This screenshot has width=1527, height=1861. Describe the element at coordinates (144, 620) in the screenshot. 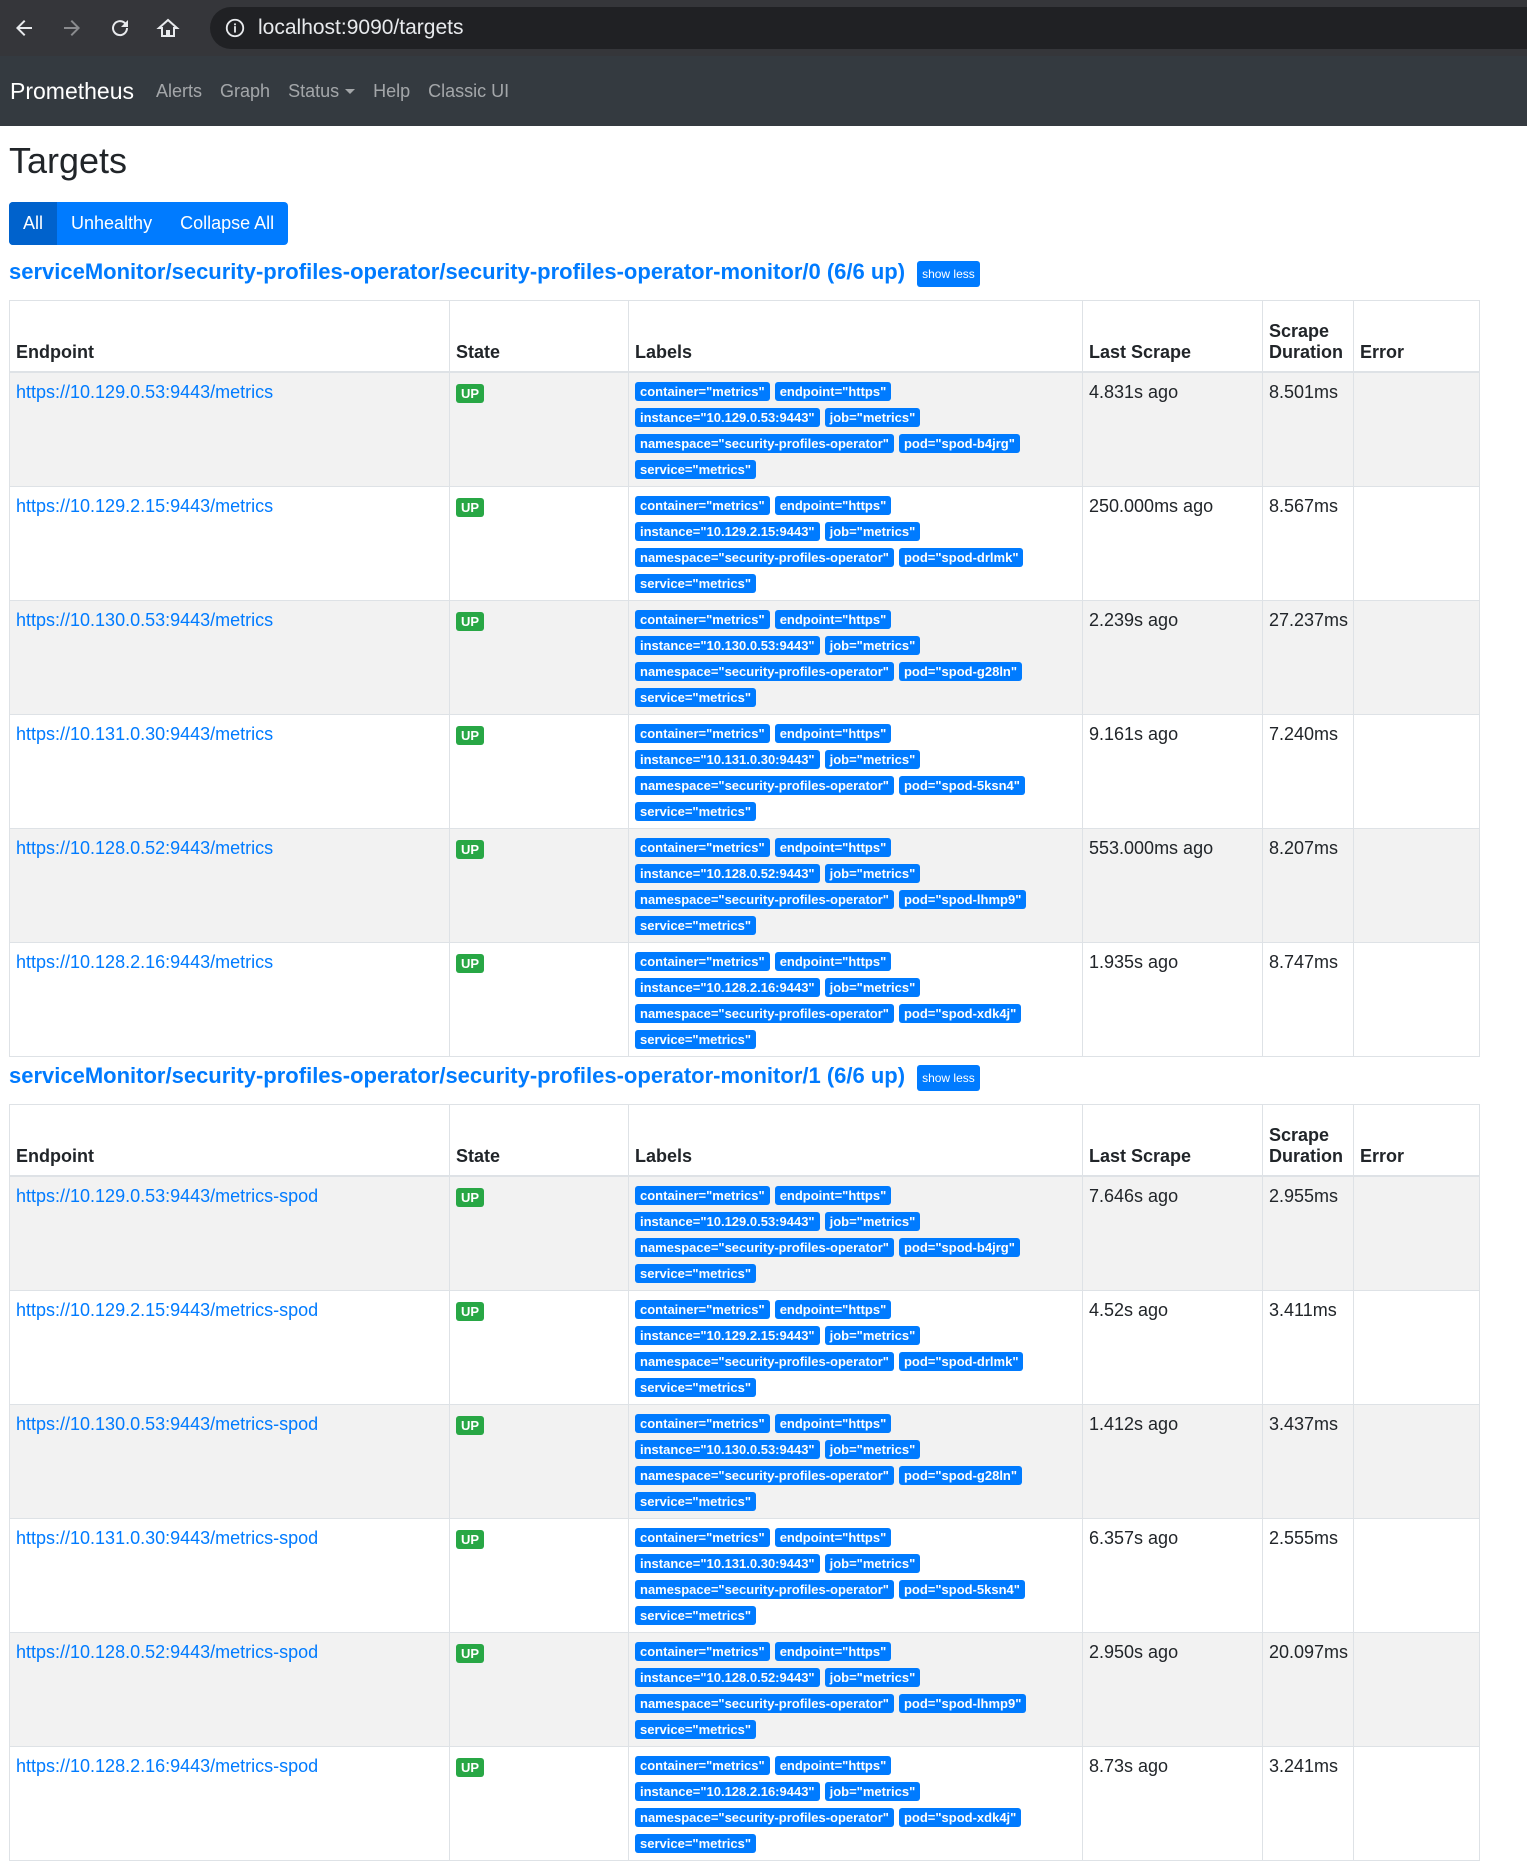

I see `endpoint-link: https://10.130.0.53:9443/metrics` at that location.